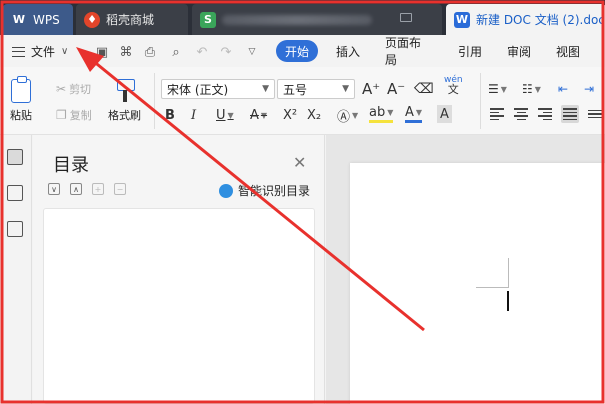  I want to click on tab-page-layout: 页面布局, so click(409, 51).